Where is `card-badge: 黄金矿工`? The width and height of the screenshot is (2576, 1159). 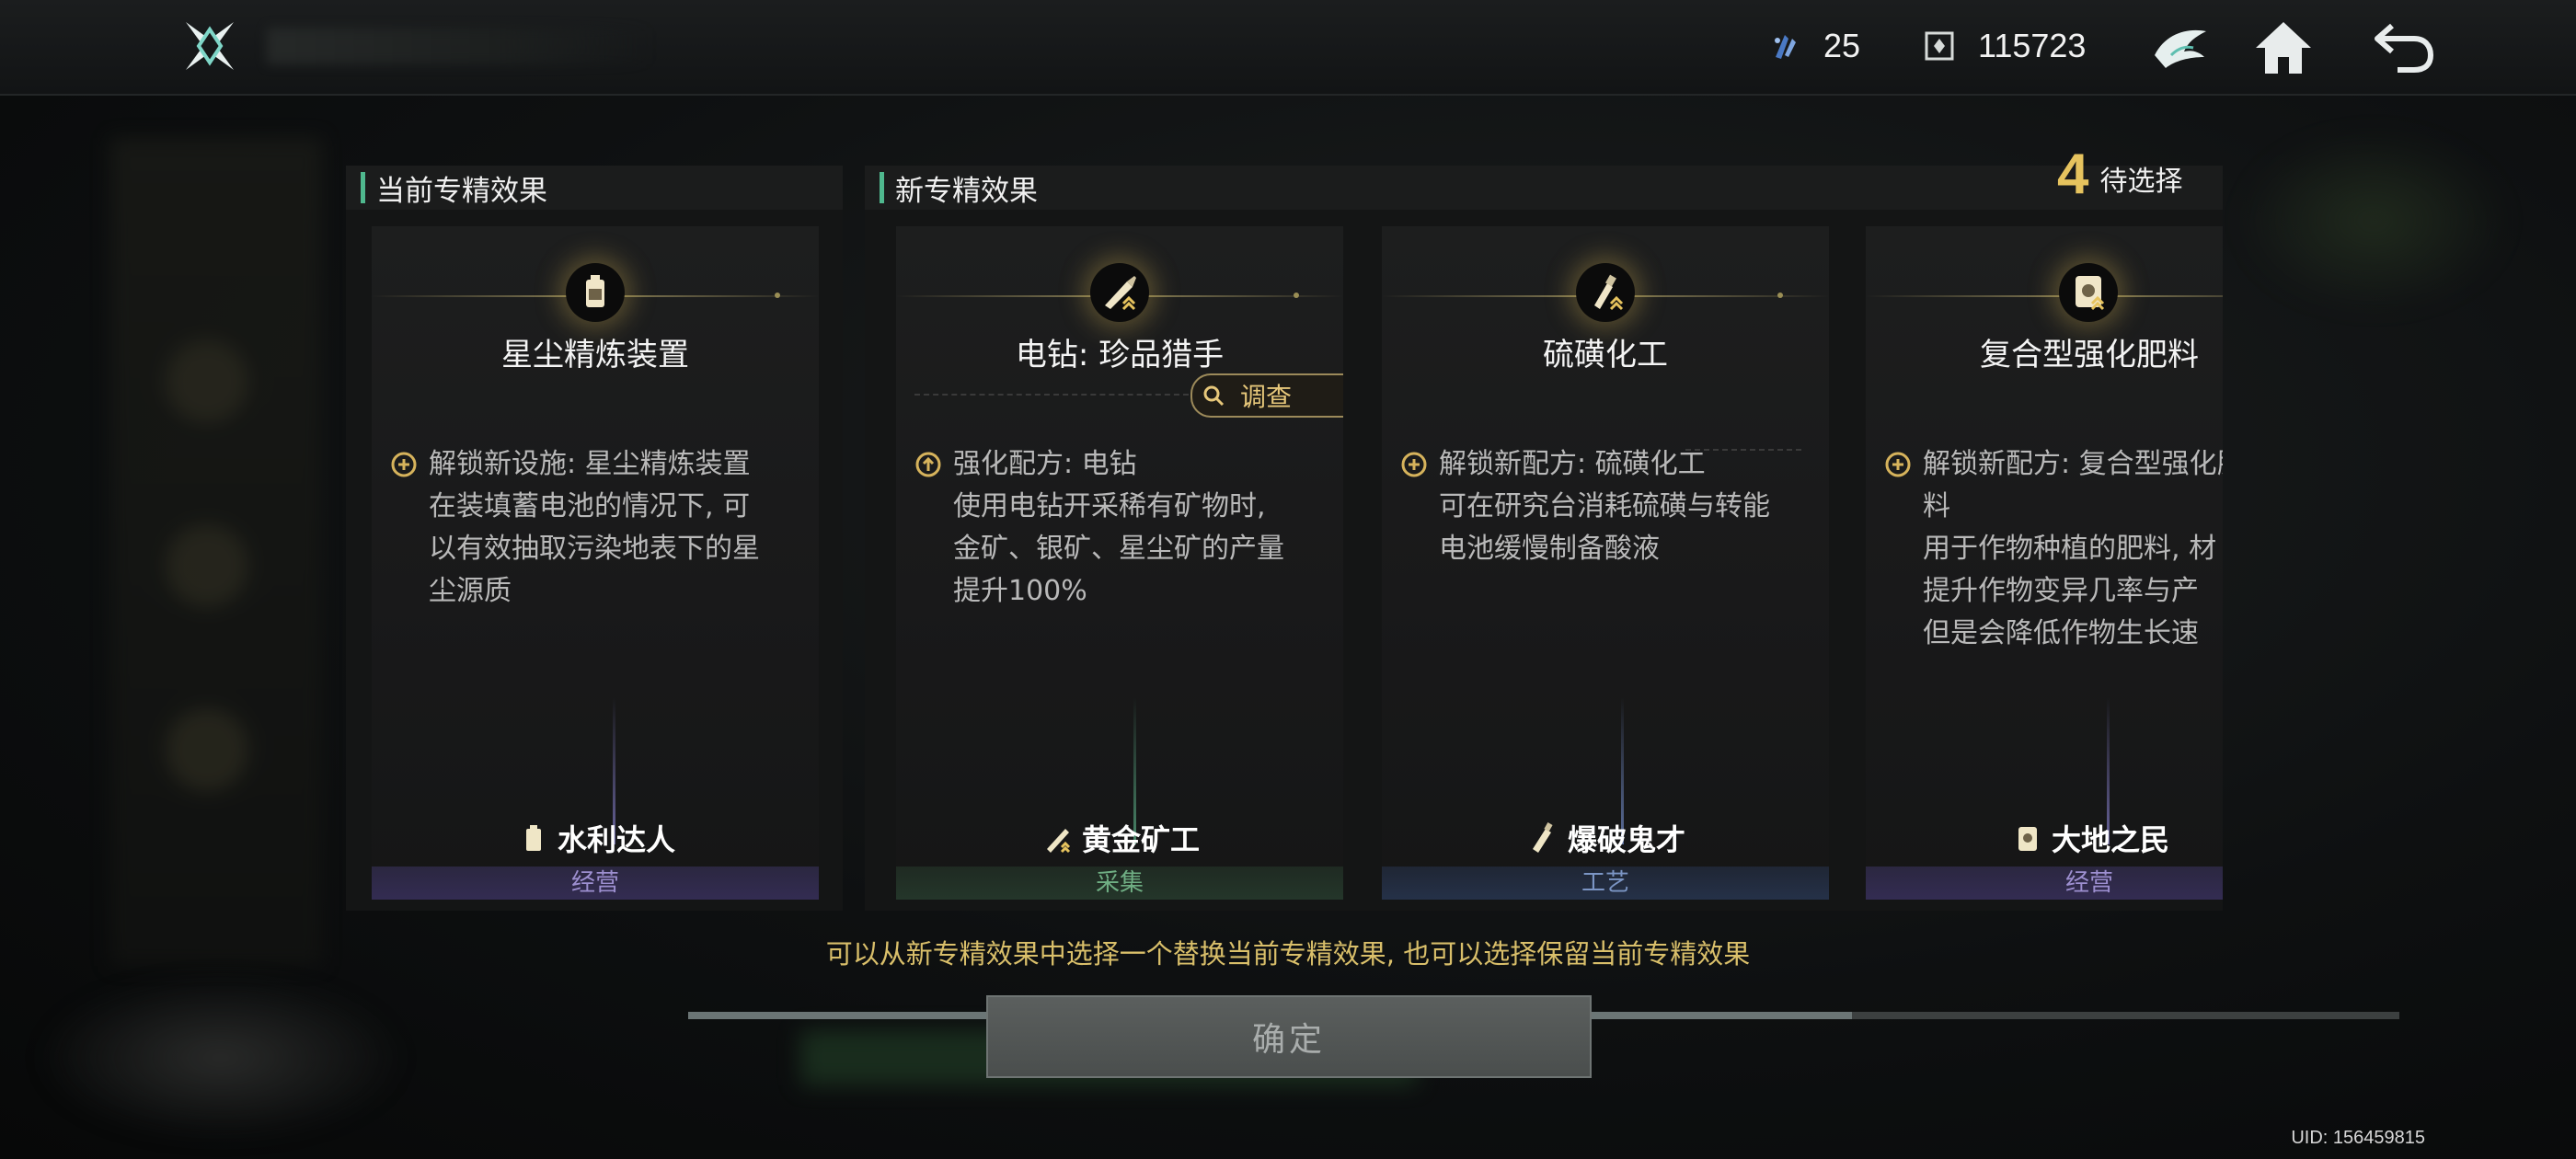 card-badge: 黄金矿工 is located at coordinates (1119, 838).